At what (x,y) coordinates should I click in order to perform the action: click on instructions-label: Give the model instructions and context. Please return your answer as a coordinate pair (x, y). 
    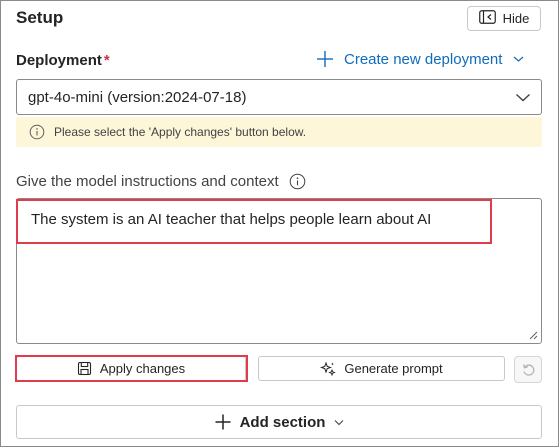
    Looking at the image, I should click on (161, 181).